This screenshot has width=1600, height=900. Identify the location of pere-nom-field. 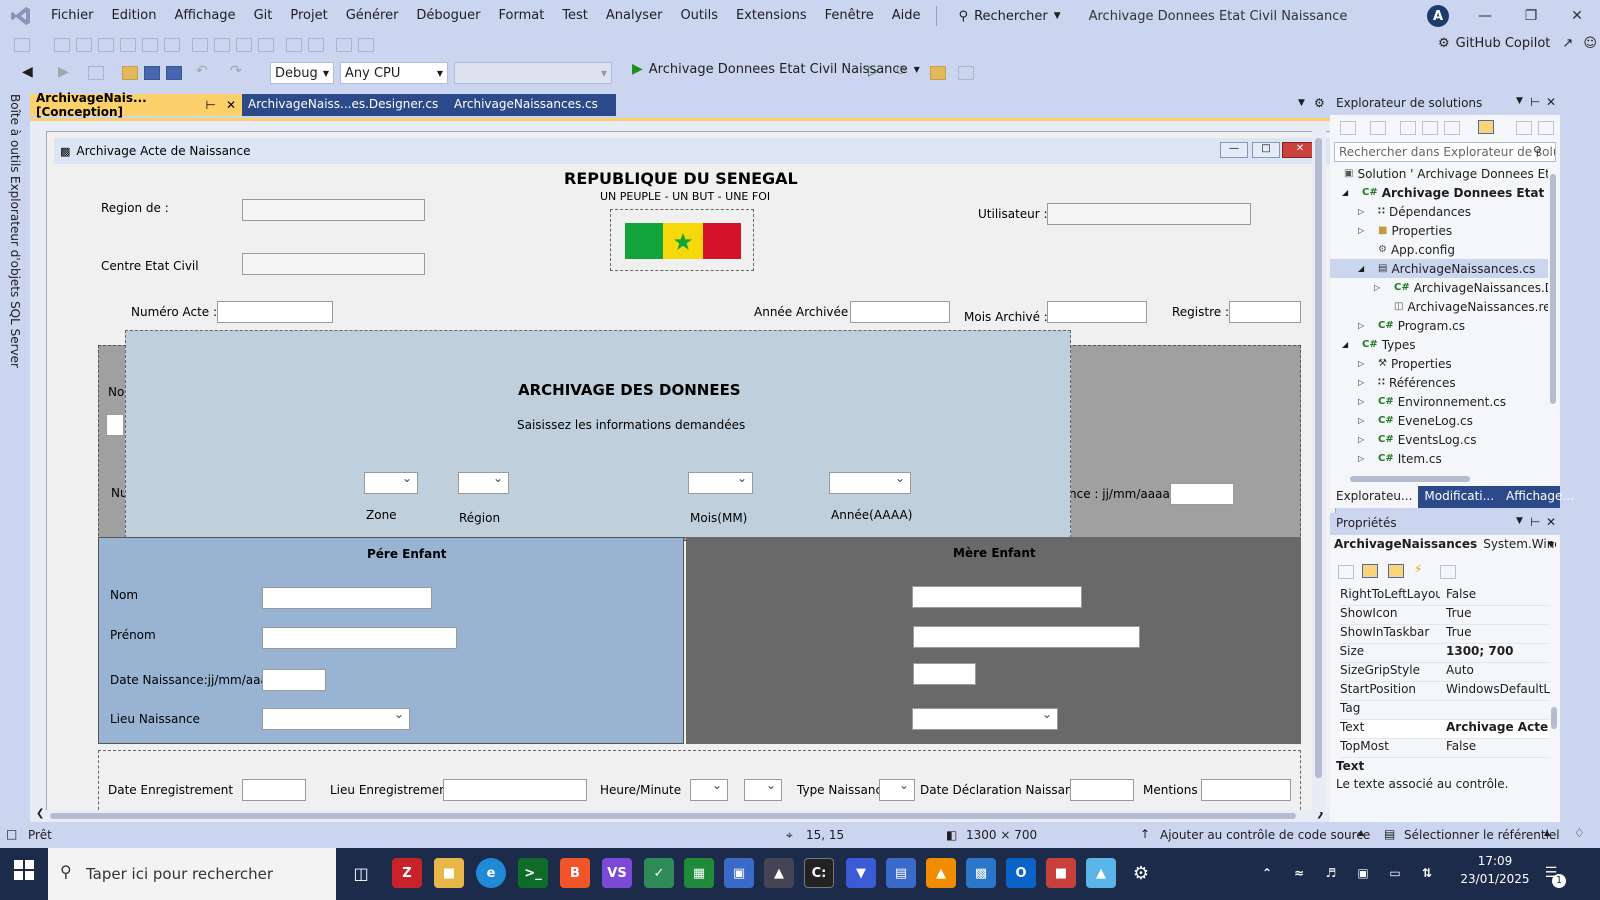
(347, 598).